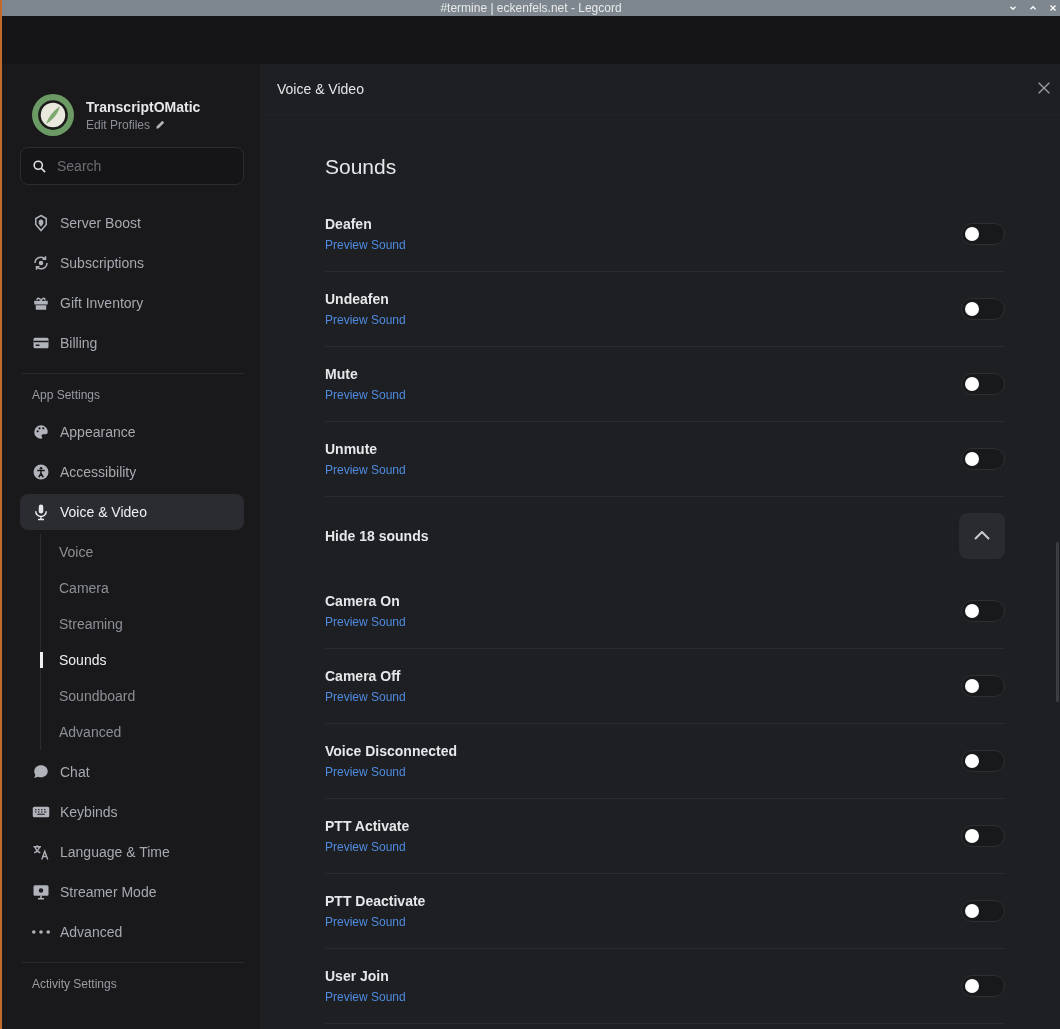  What do you see at coordinates (41, 223) in the screenshot?
I see `shield-icon` at bounding box center [41, 223].